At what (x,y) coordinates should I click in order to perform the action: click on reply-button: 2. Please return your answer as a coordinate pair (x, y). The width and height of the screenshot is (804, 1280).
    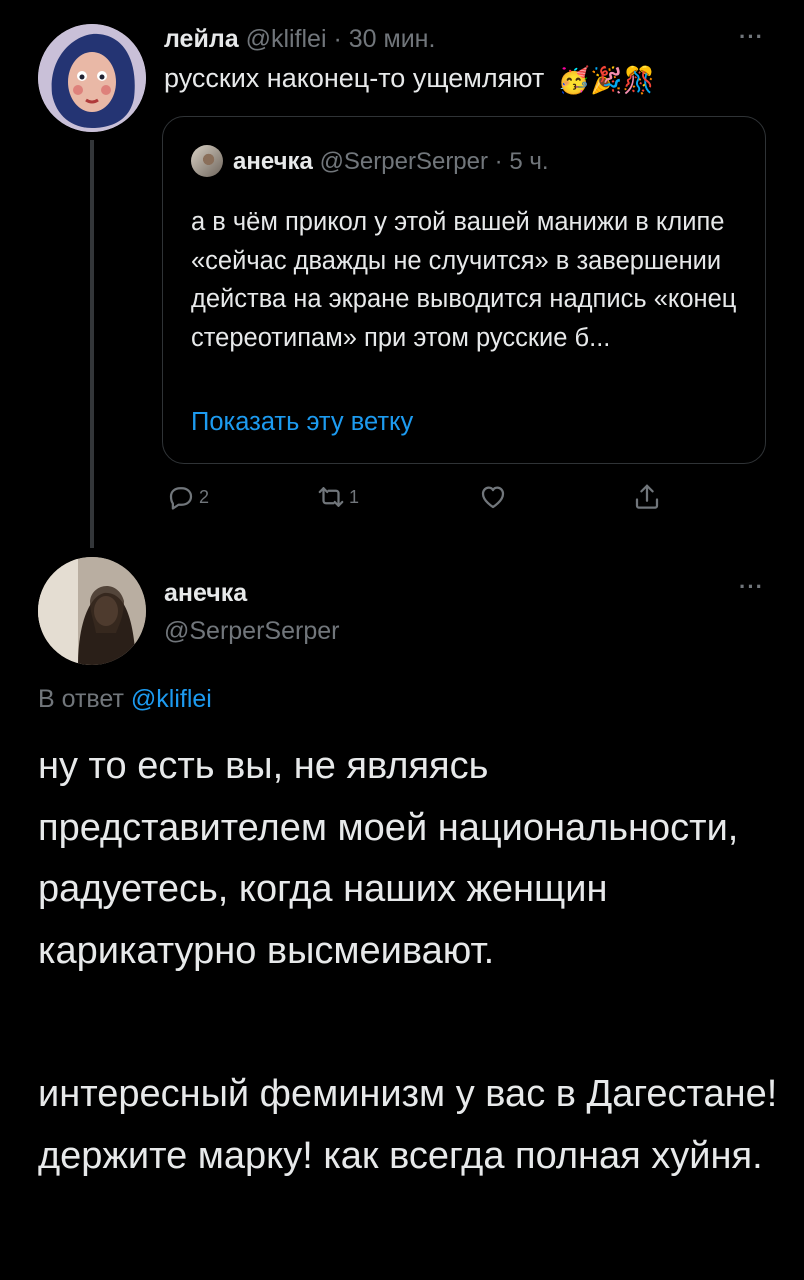
    Looking at the image, I should click on (187, 497).